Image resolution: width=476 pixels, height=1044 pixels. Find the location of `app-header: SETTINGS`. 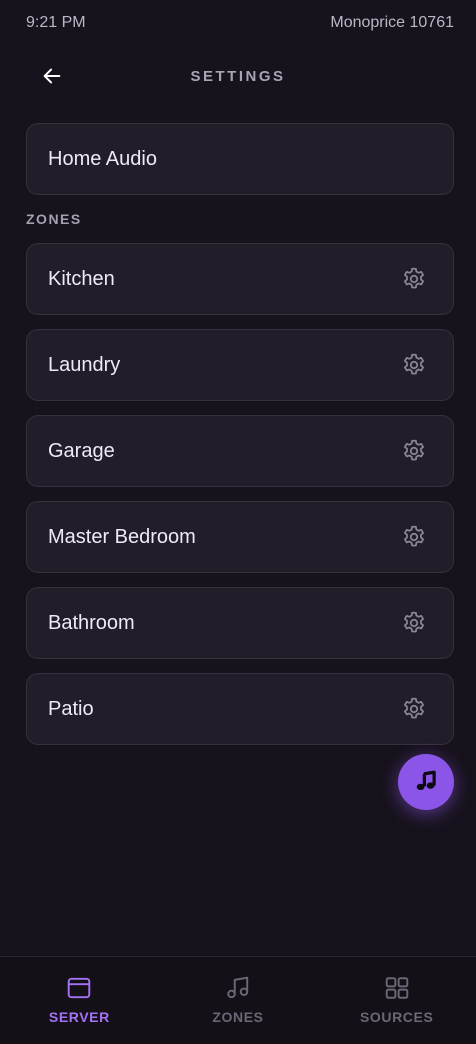

app-header: SETTINGS is located at coordinates (238, 76).